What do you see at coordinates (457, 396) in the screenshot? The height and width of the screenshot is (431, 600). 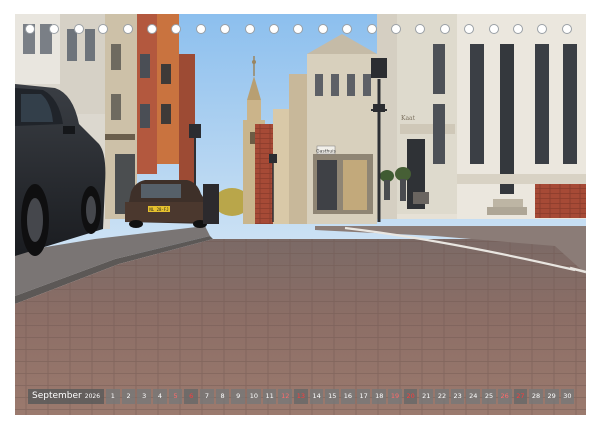 I see `calendar-day: 23` at bounding box center [457, 396].